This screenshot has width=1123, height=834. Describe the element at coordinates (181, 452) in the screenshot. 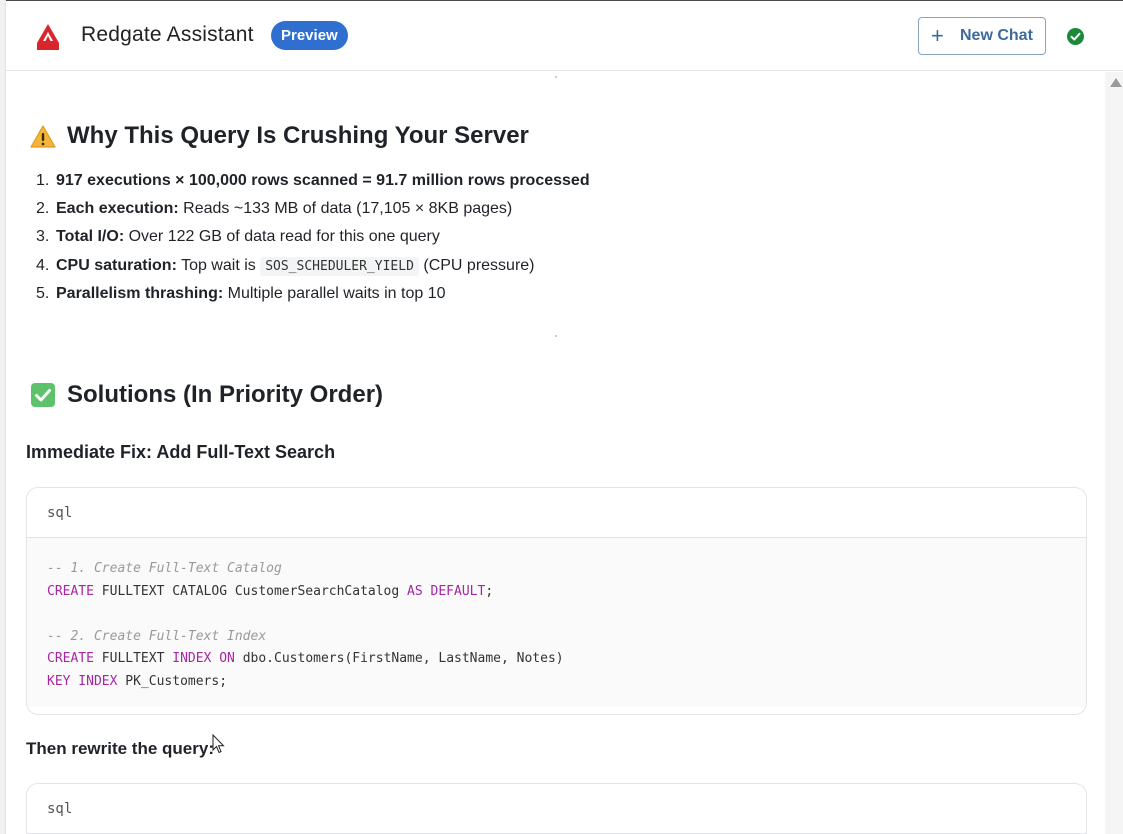

I see `subheading-immediate-fix: Immediate Fix: Add Full-Text Search` at that location.